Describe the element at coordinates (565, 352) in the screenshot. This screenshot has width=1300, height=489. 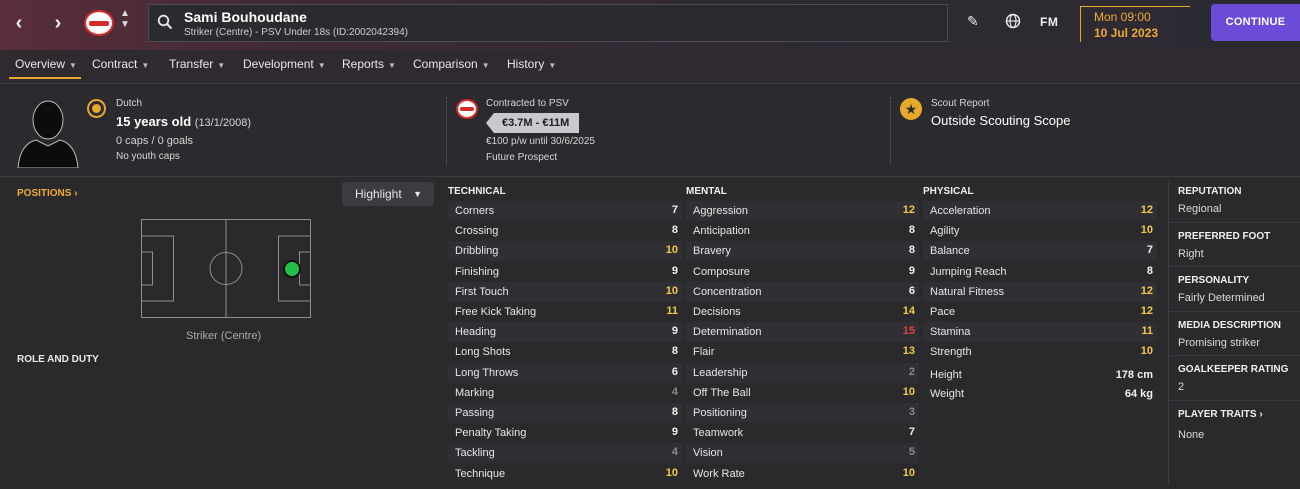
I see `attribute-row: Long Shots 8` at that location.